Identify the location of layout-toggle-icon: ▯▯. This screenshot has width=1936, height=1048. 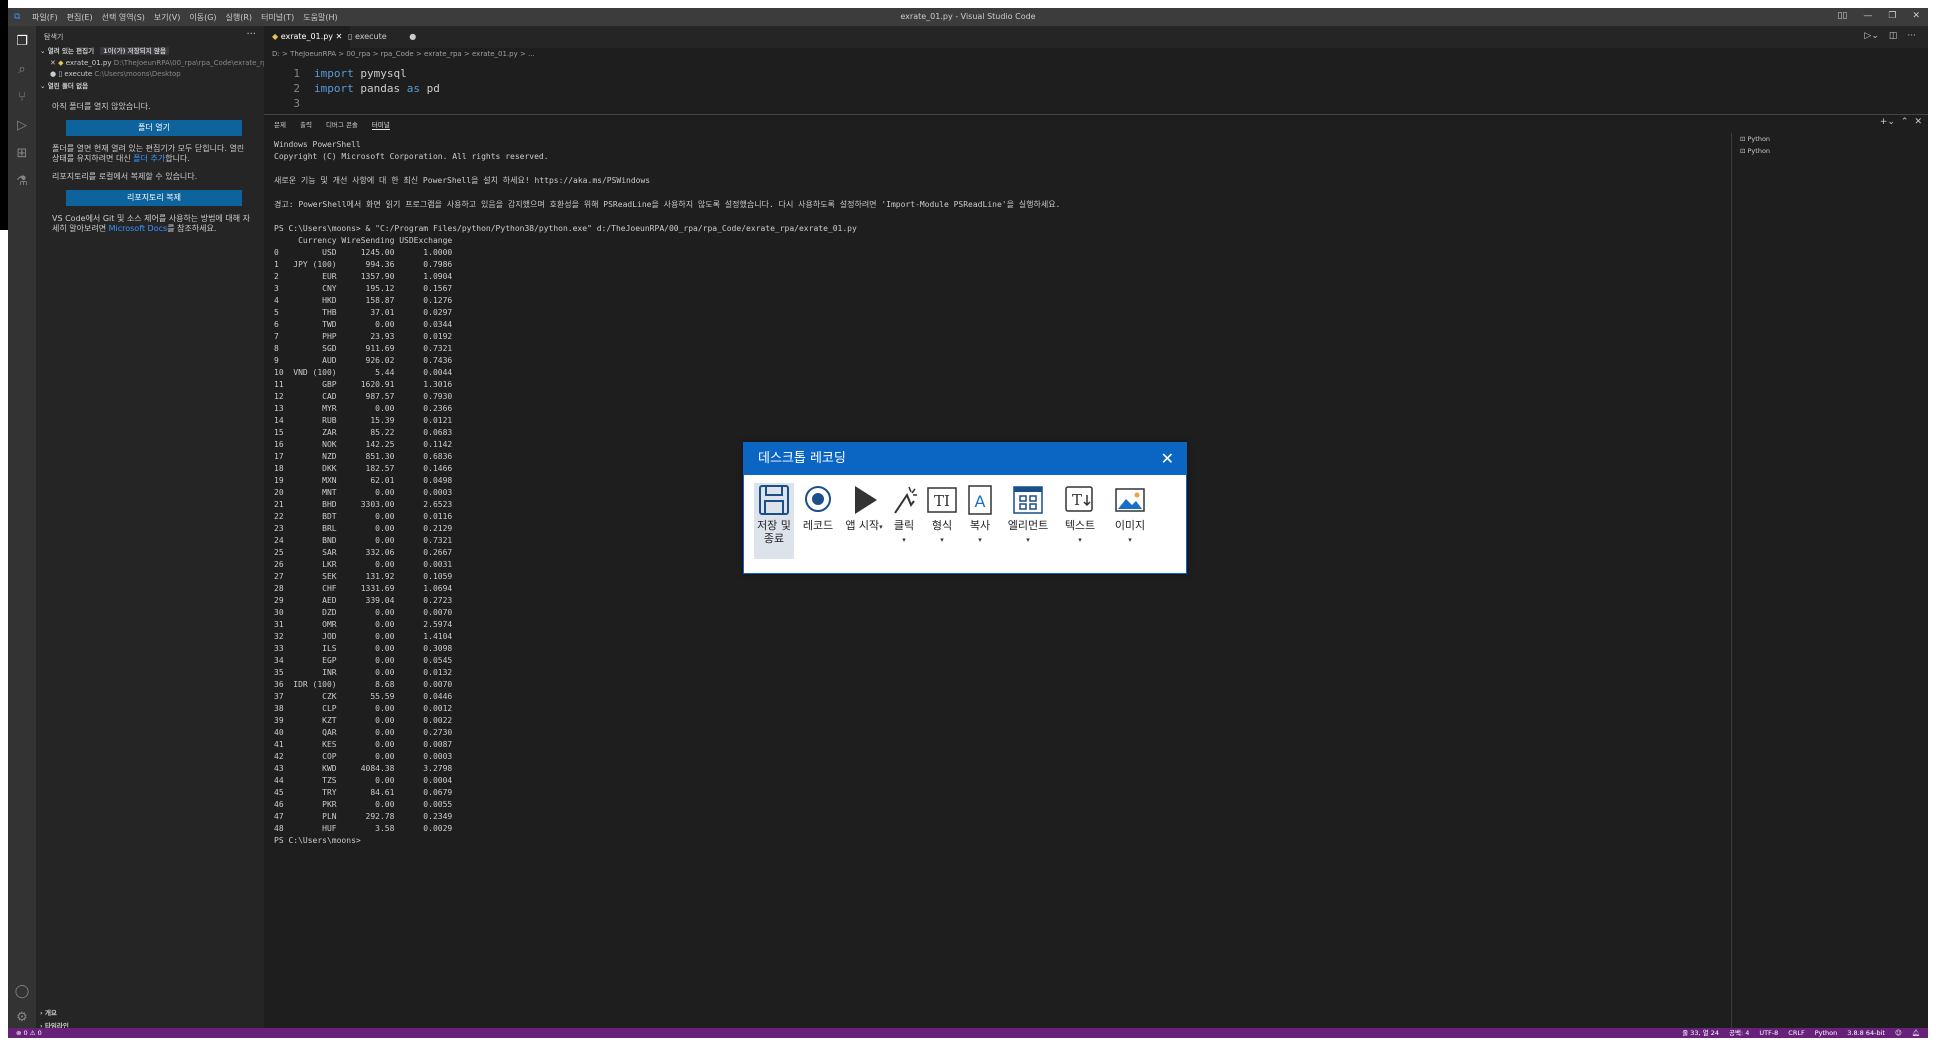
(1842, 16).